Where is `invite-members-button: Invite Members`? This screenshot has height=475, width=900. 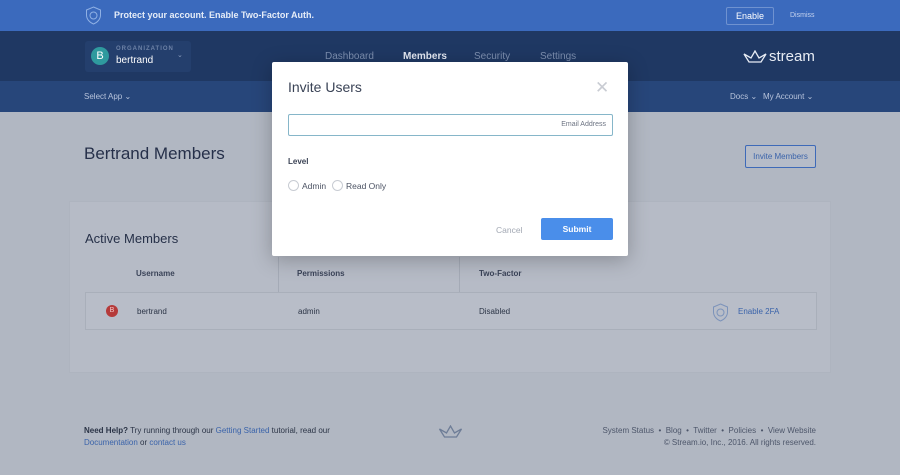 invite-members-button: Invite Members is located at coordinates (780, 156).